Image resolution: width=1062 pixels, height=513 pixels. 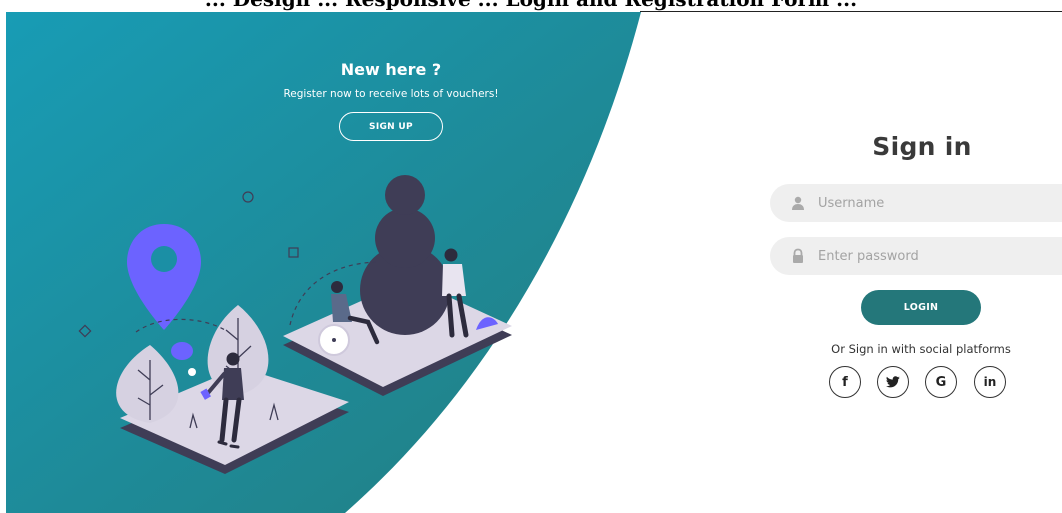 I want to click on deco-diamond, so click(x=85, y=331).